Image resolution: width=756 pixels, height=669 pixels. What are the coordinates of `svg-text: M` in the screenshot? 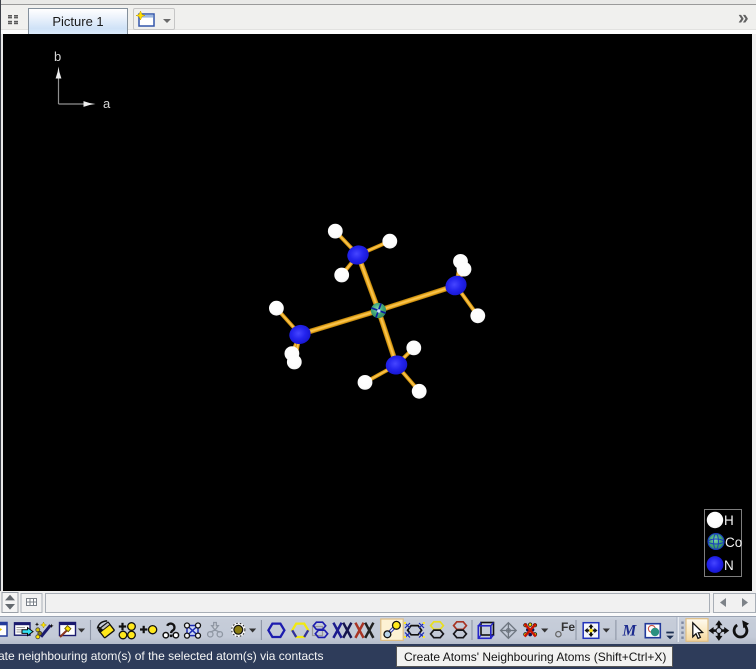 It's located at (630, 631).